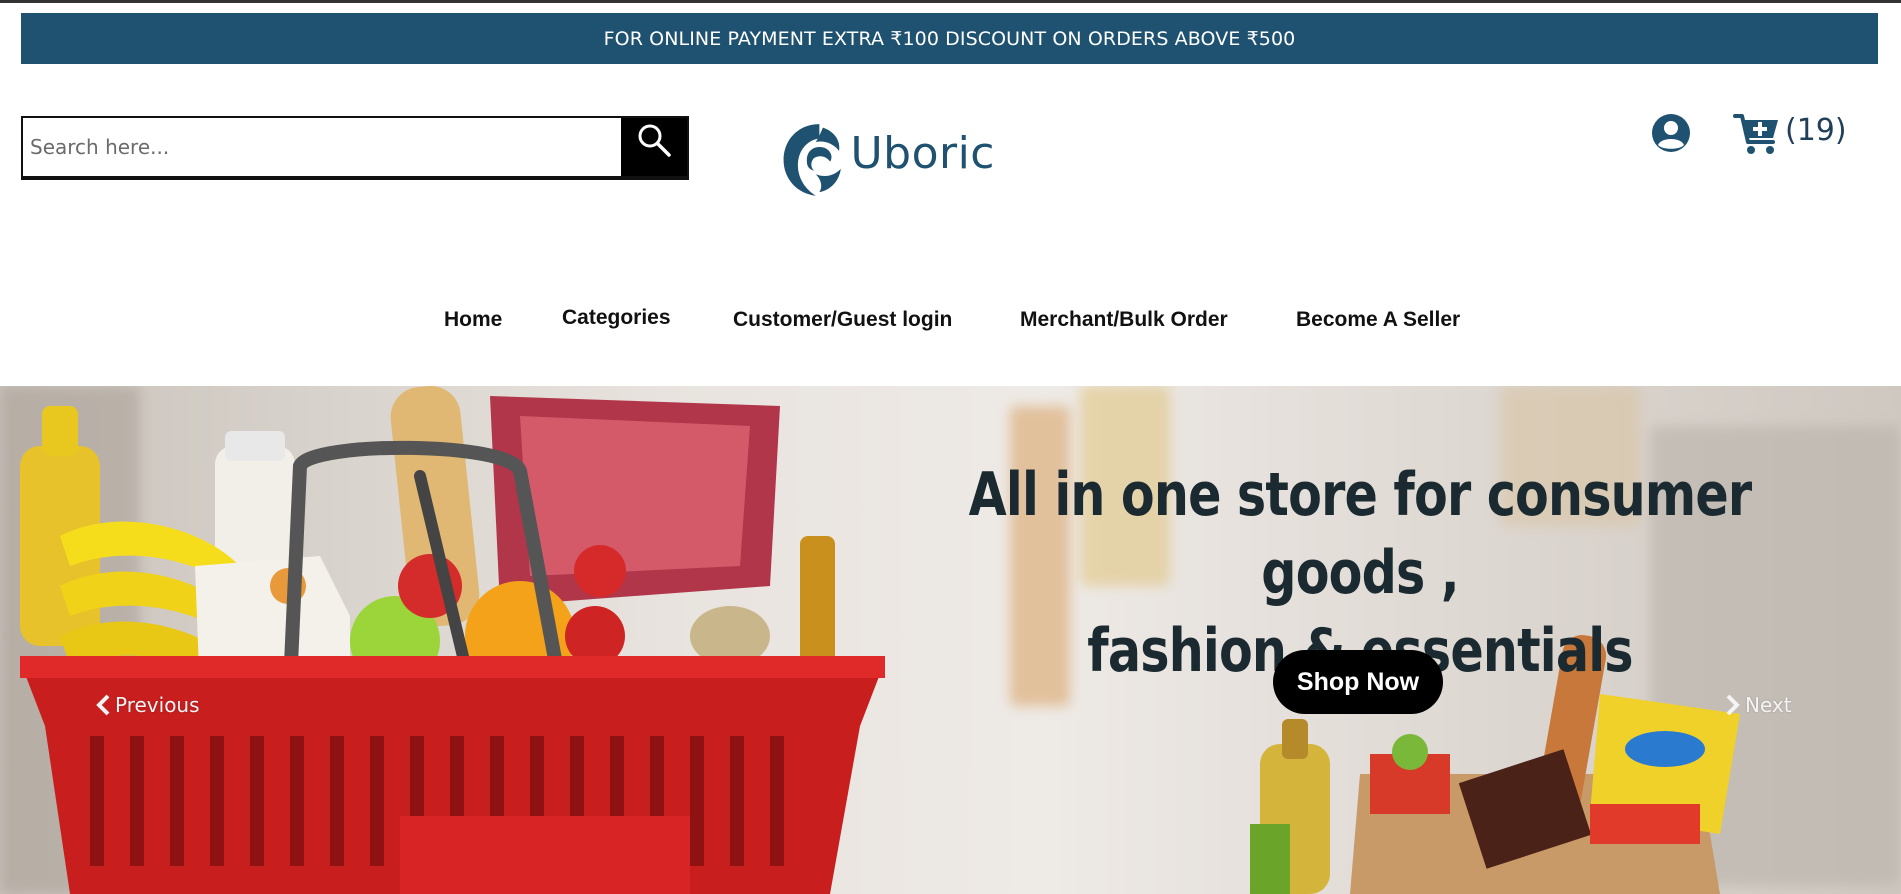 This screenshot has height=894, width=1901. I want to click on search-button, so click(654, 147).